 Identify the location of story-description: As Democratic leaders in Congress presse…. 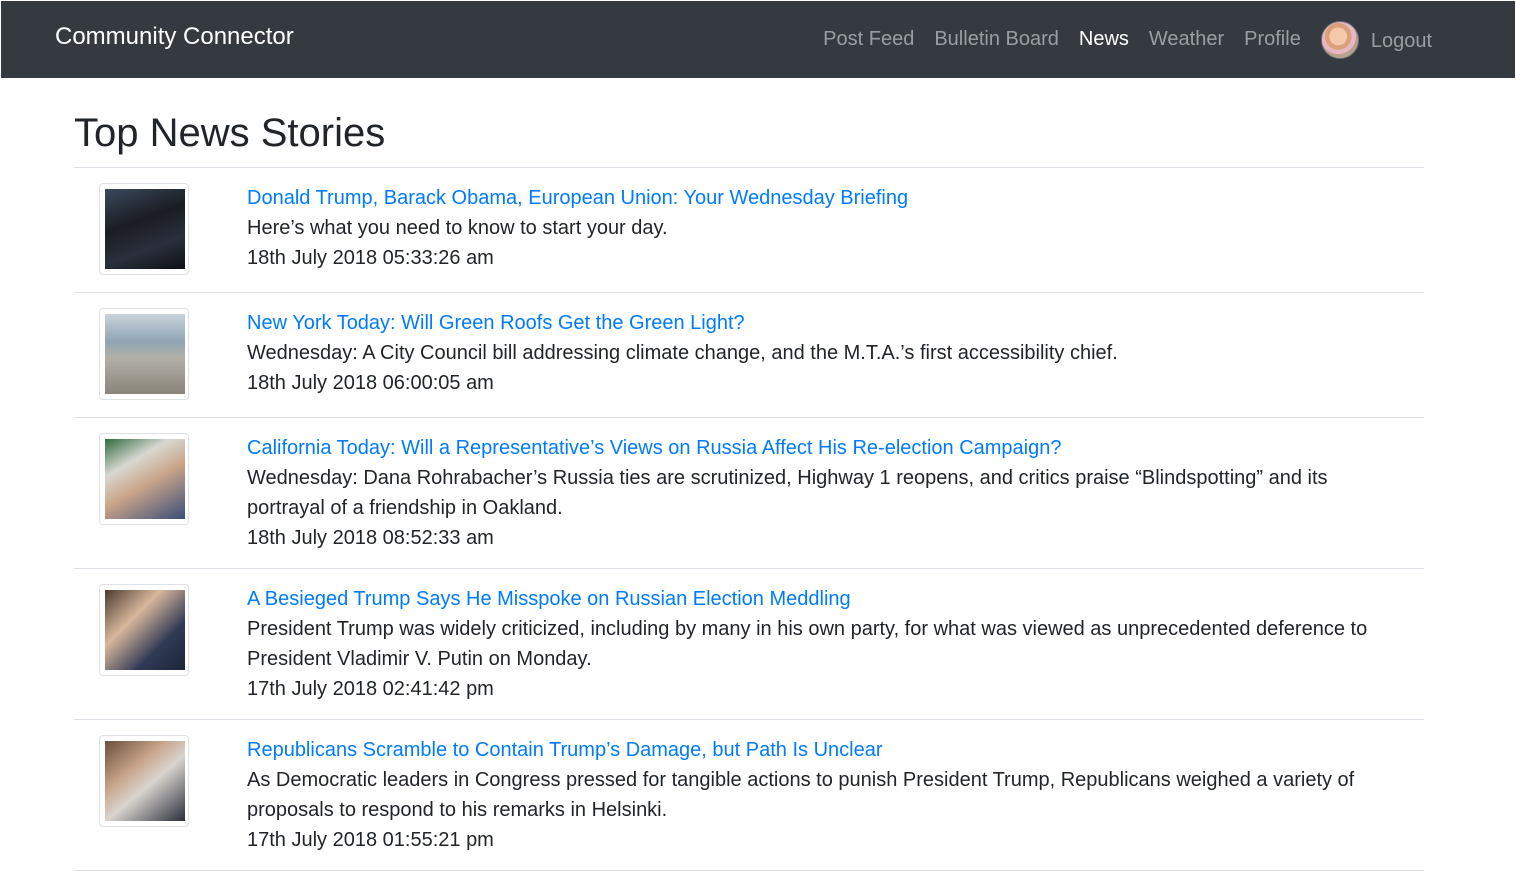
(801, 795).